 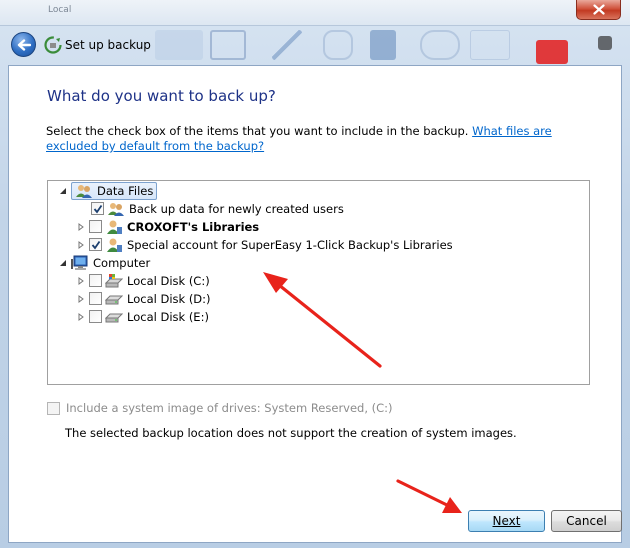 I want to click on tree-node-label: Local Disk (C:), so click(x=168, y=280).